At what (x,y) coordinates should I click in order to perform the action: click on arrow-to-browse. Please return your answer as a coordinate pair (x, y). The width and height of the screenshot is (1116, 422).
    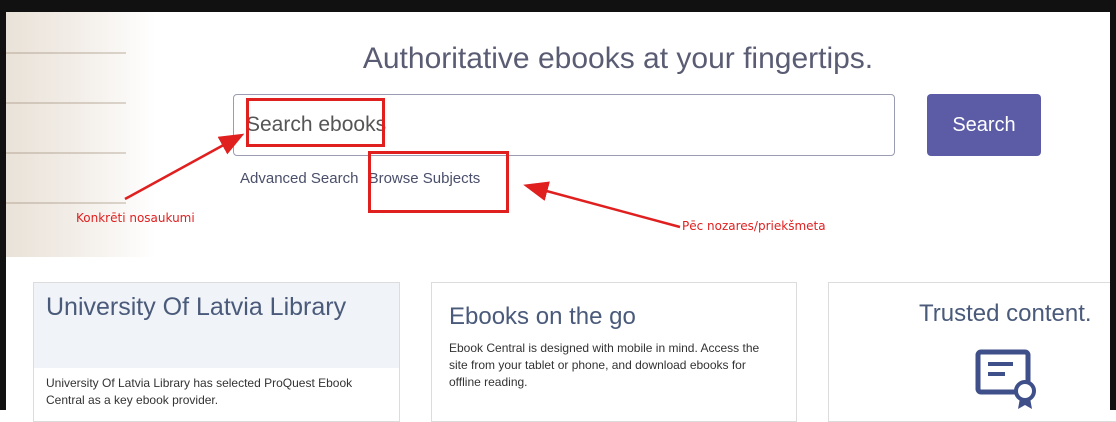
    Looking at the image, I should click on (602, 205).